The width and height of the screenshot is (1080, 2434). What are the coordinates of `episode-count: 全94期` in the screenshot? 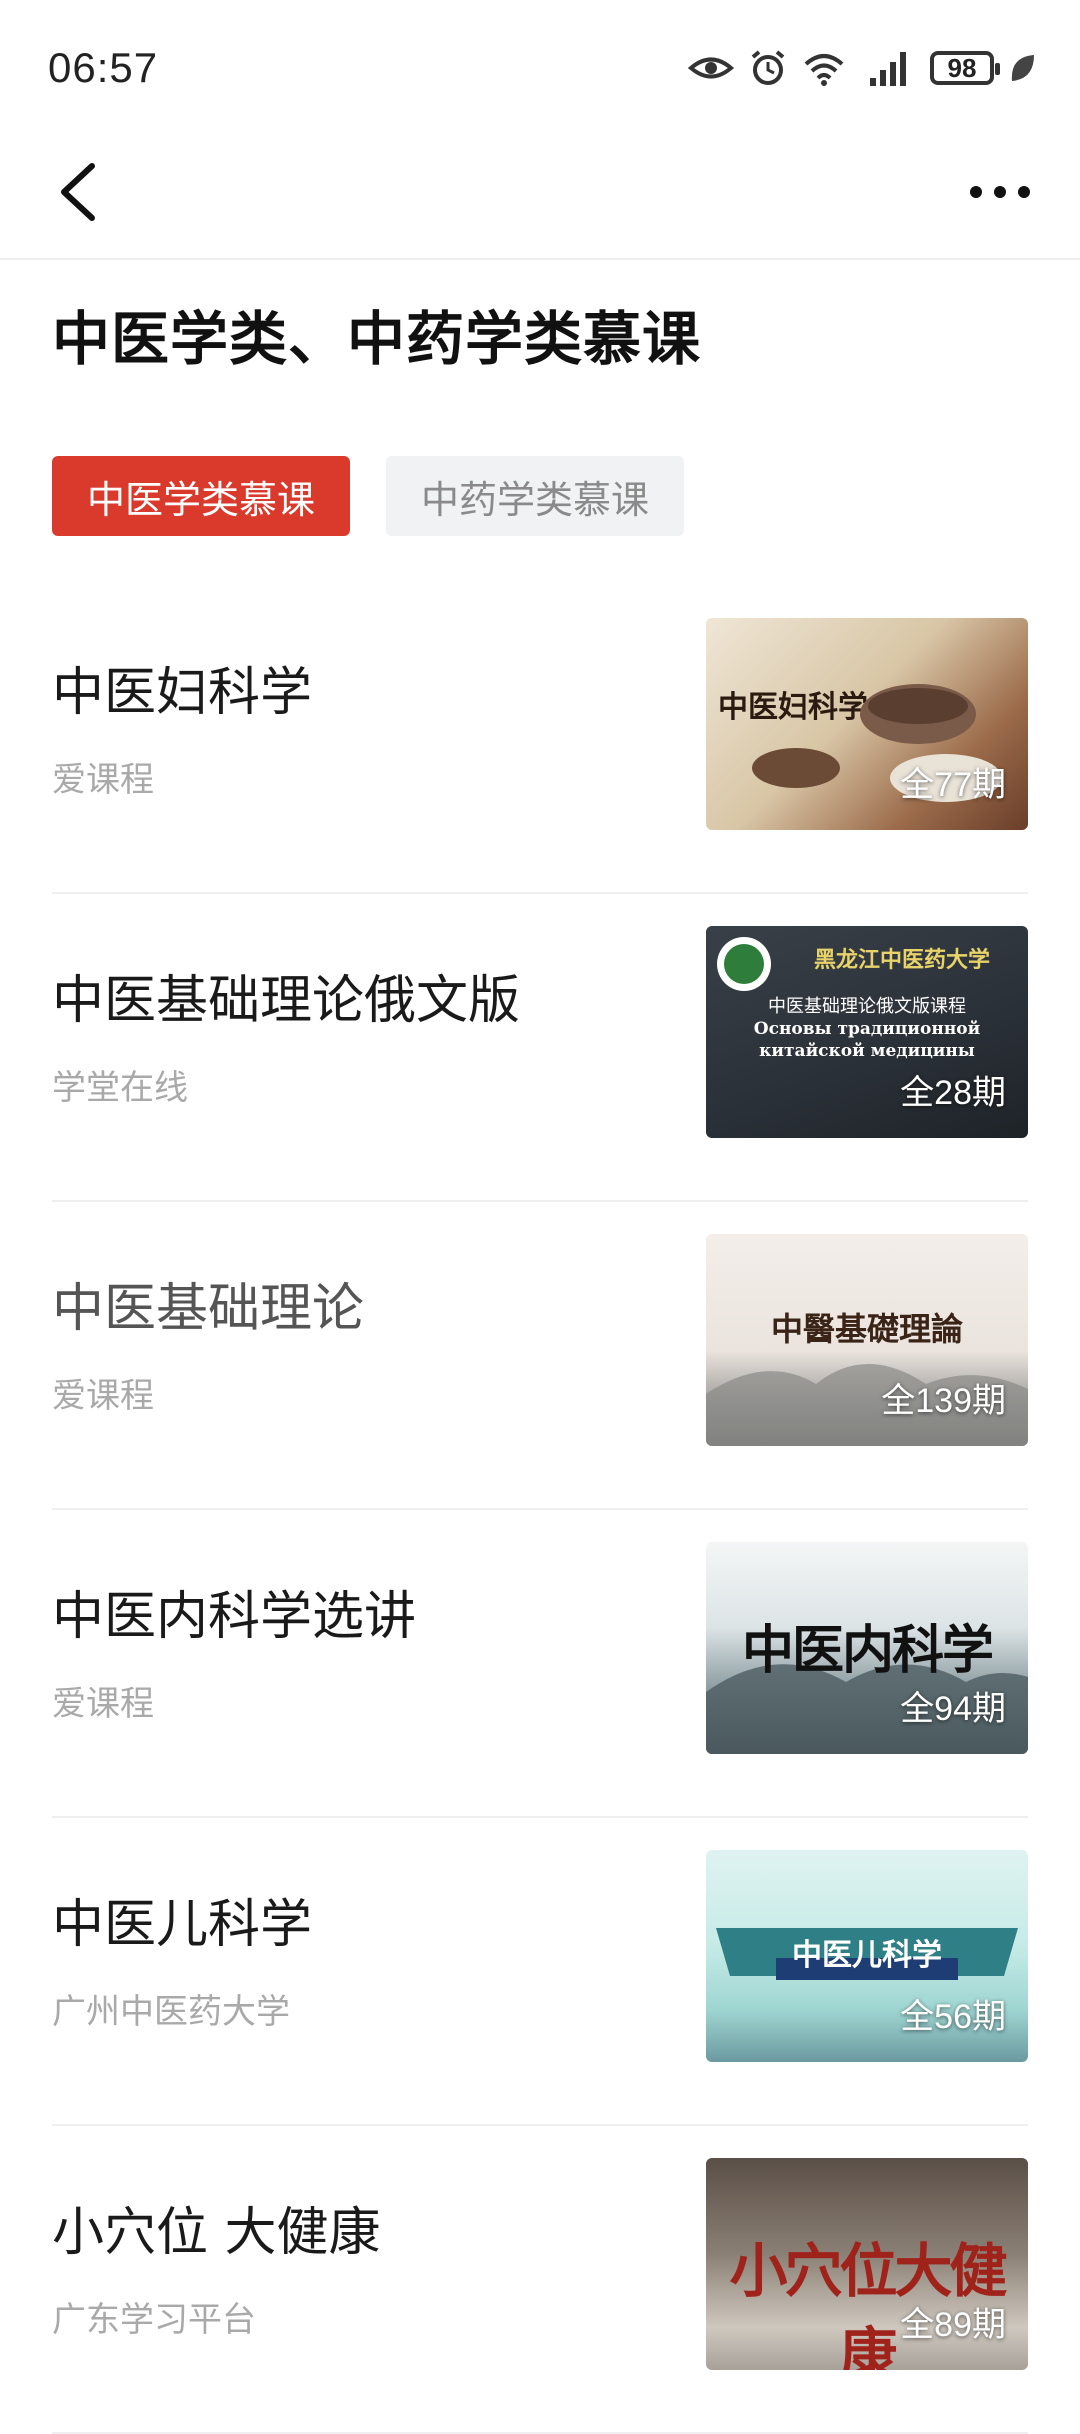 It's located at (953, 1709).